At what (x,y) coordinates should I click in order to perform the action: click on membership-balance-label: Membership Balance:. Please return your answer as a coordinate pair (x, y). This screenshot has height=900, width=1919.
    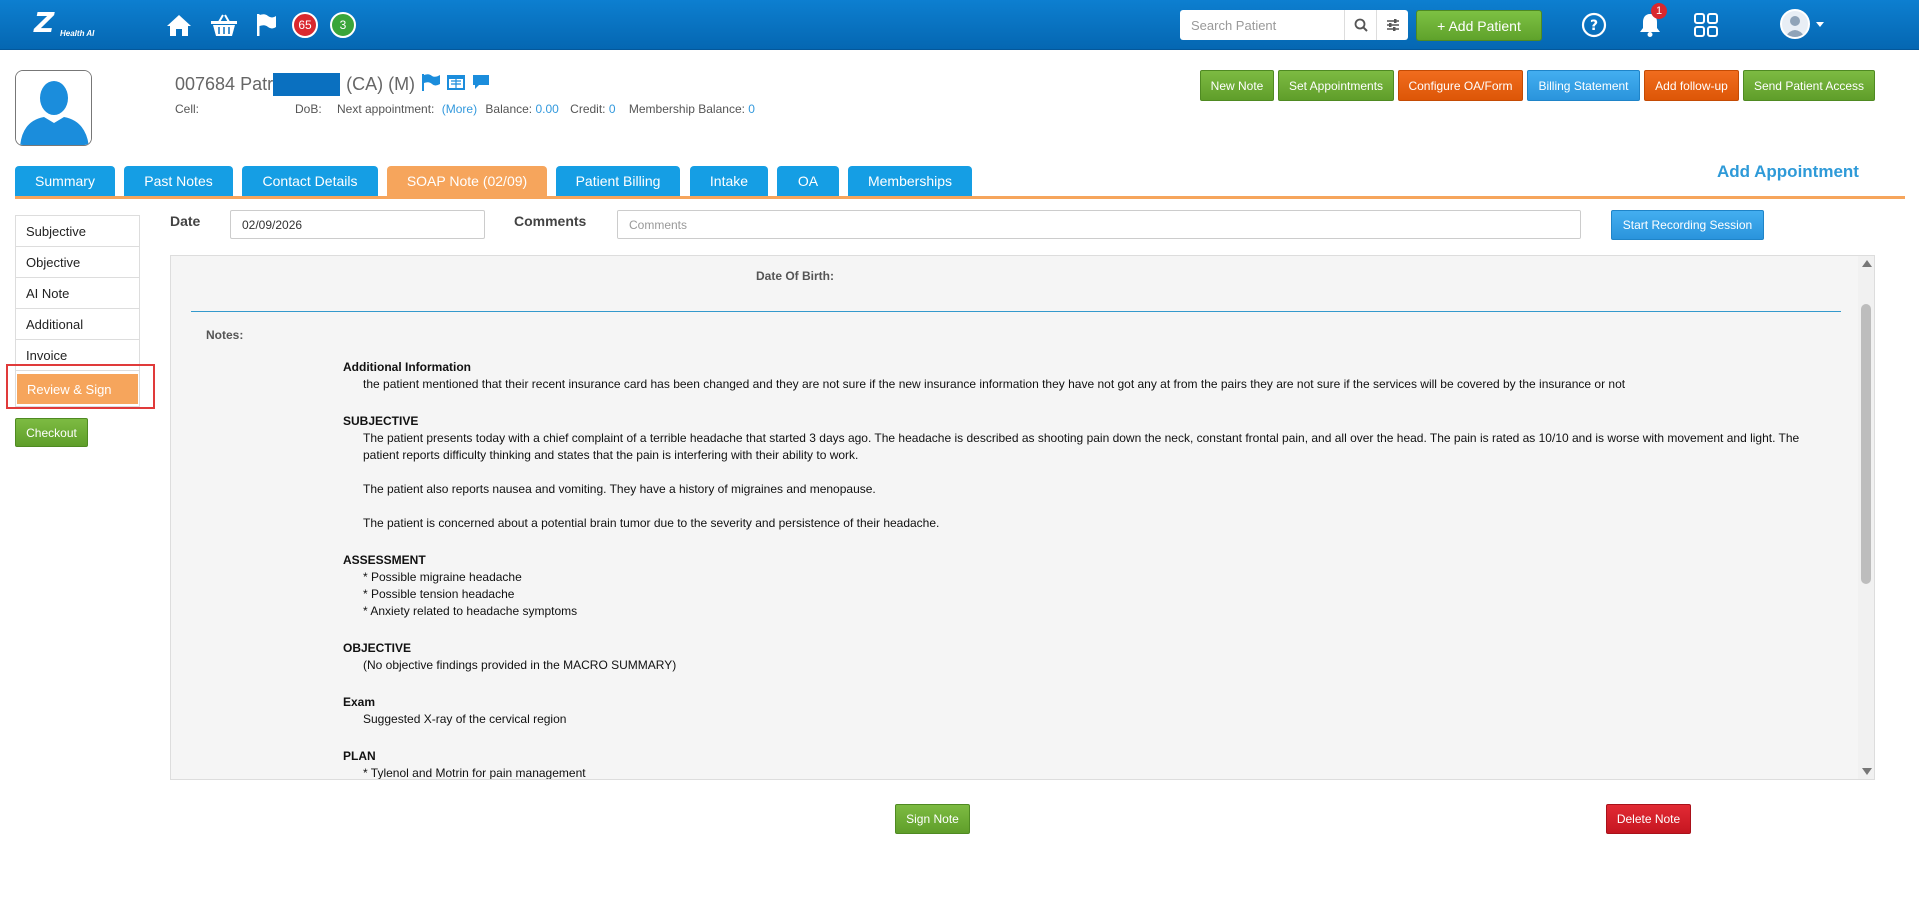
    Looking at the image, I should click on (686, 109).